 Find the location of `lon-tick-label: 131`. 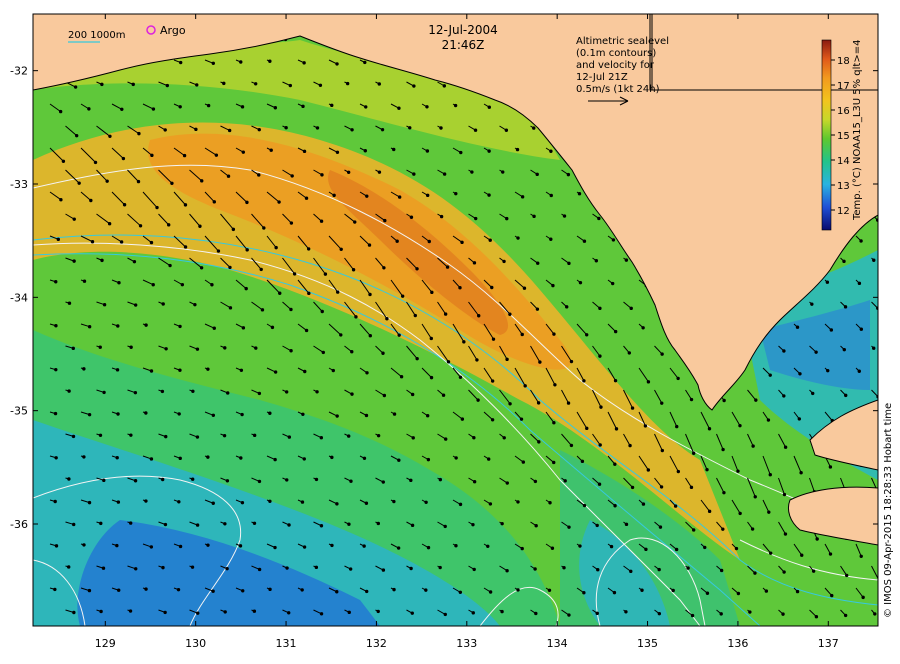

lon-tick-label: 131 is located at coordinates (286, 643).